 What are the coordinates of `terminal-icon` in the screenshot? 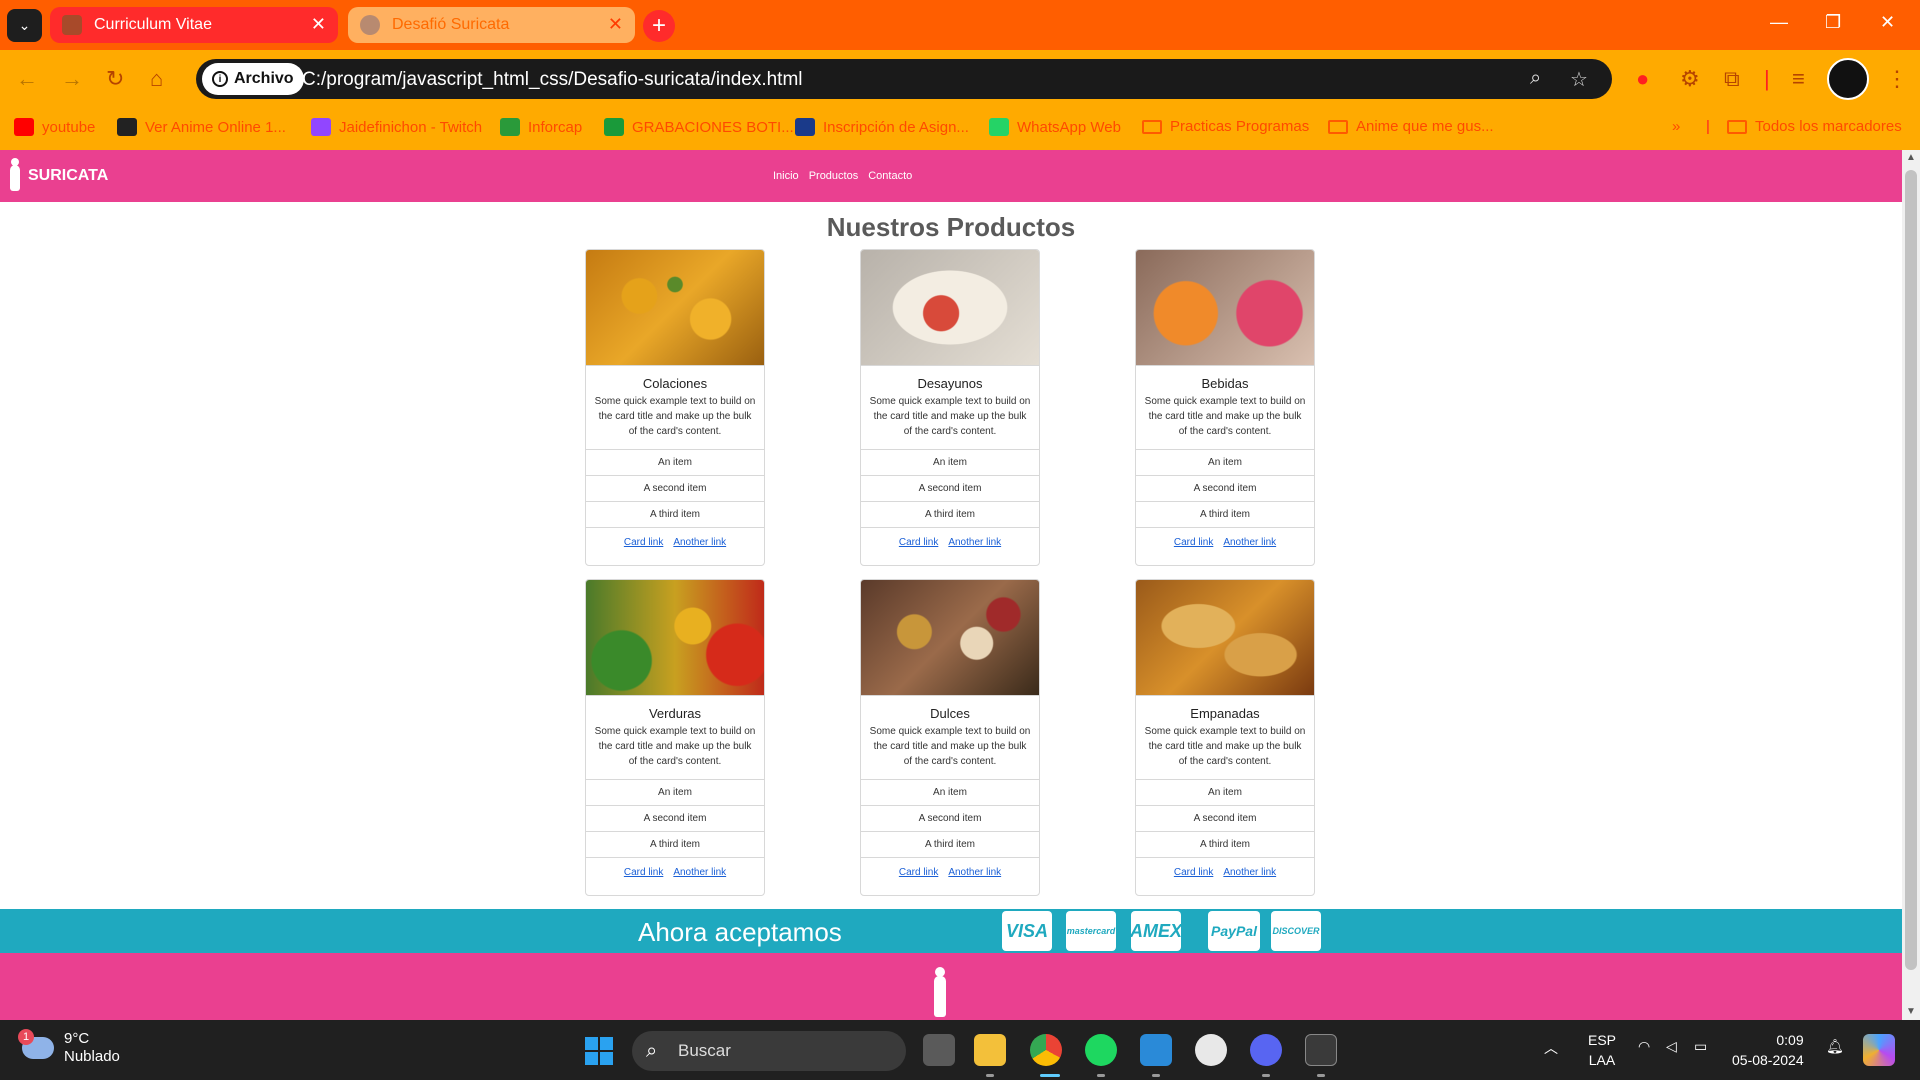 It's located at (1321, 1050).